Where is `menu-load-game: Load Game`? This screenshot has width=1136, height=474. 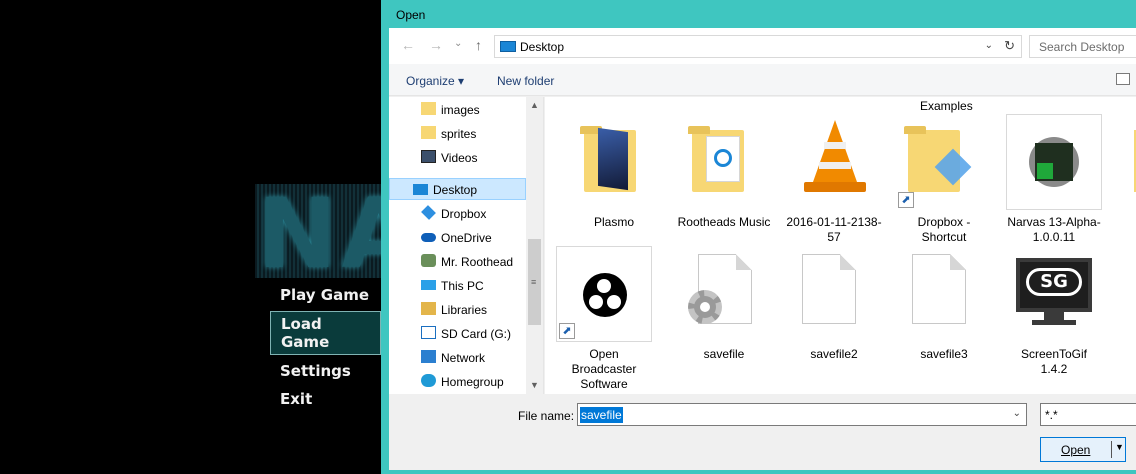 menu-load-game: Load Game is located at coordinates (325, 333).